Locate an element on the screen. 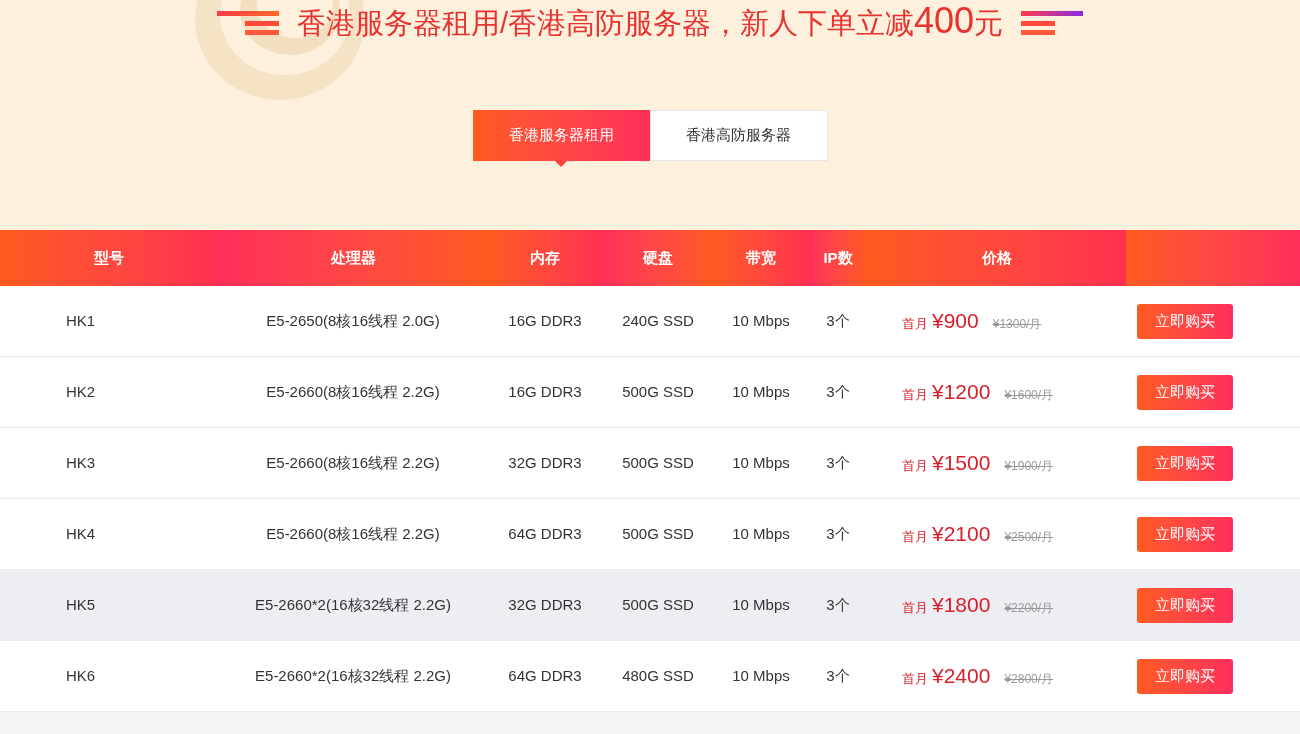 This screenshot has height=734, width=1300. banner-title: 香港服务器租用/香港高防服务器，新人下单立减400元 is located at coordinates (650, 22).